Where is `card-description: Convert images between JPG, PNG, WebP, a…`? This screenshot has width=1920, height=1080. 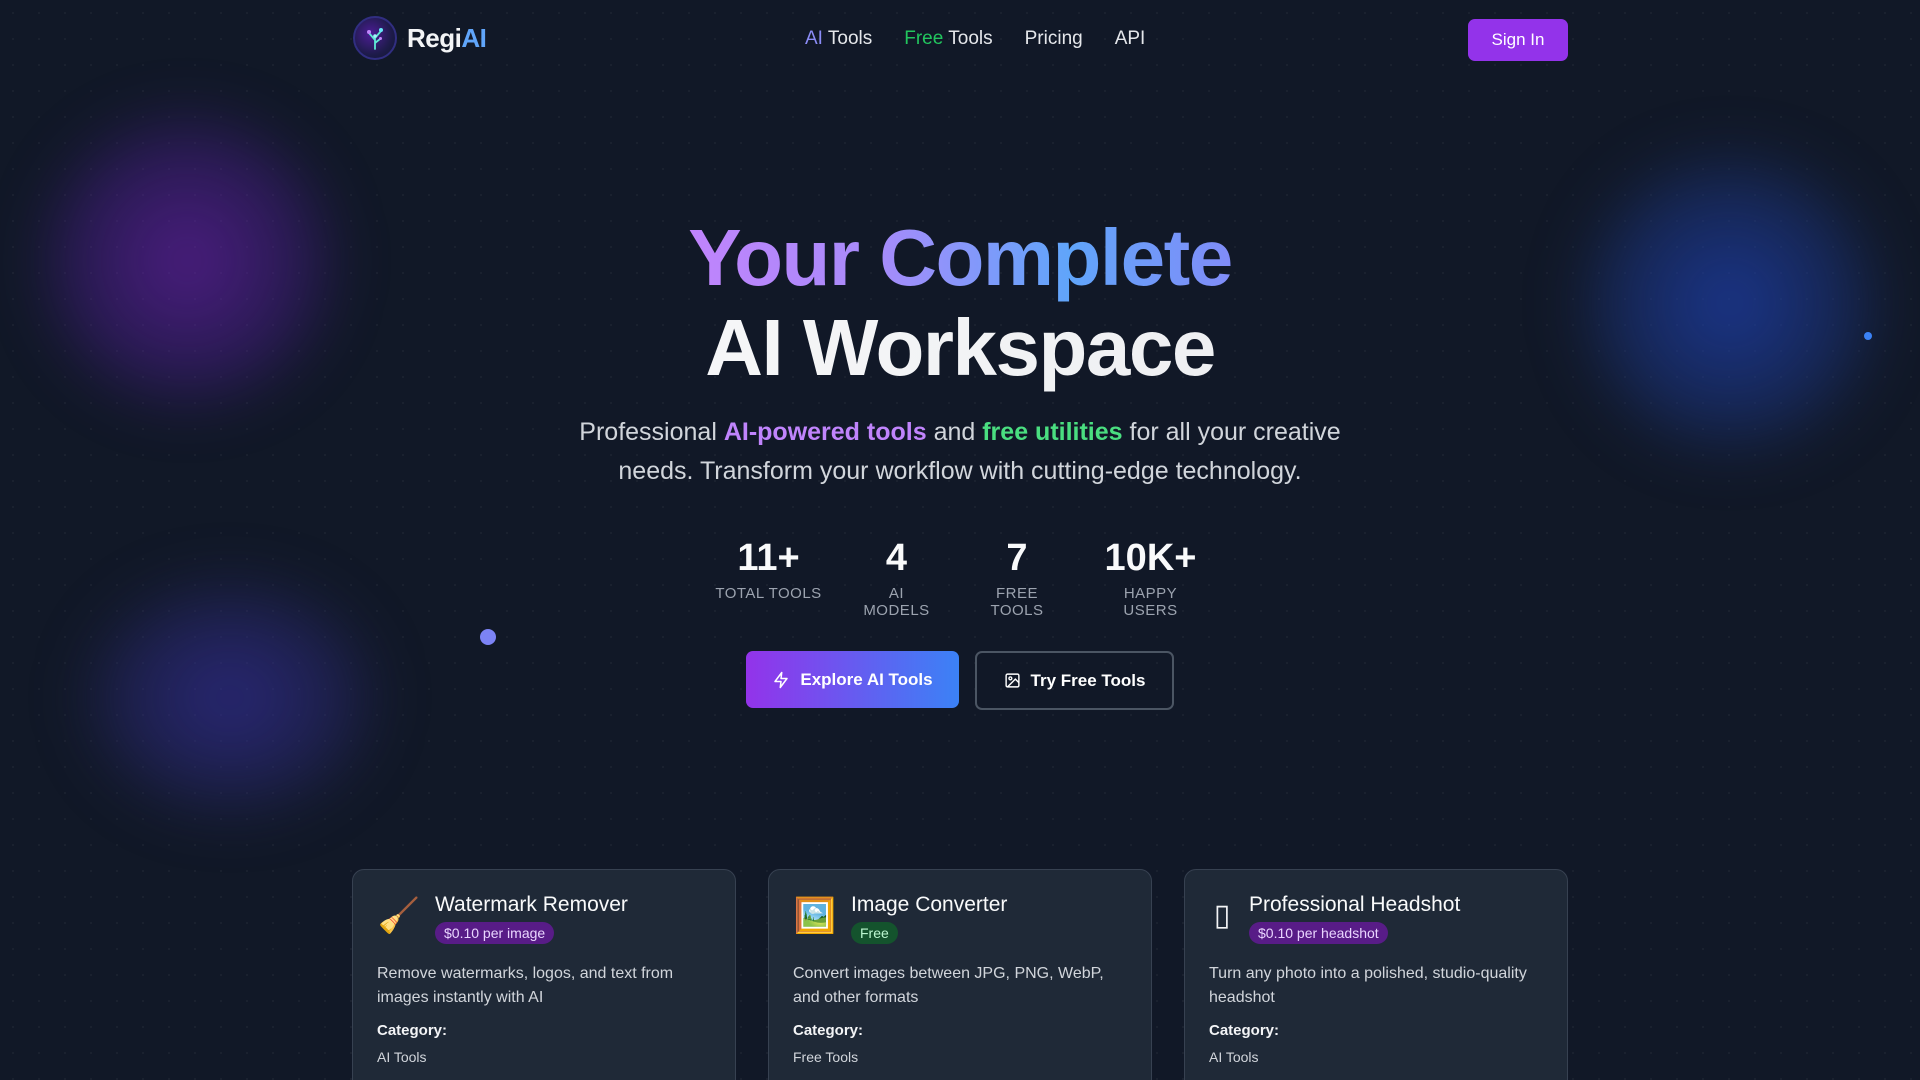 card-description: Convert images between JPG, PNG, WebP, a… is located at coordinates (948, 985).